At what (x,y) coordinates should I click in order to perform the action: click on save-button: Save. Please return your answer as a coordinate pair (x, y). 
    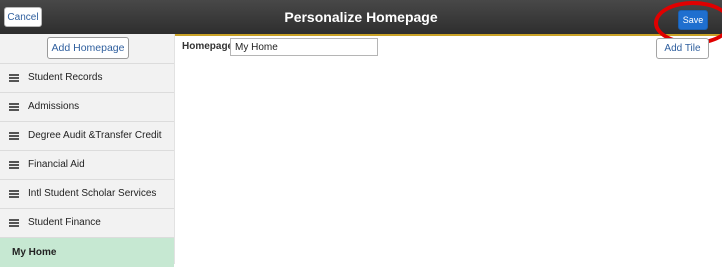
    Looking at the image, I should click on (693, 20).